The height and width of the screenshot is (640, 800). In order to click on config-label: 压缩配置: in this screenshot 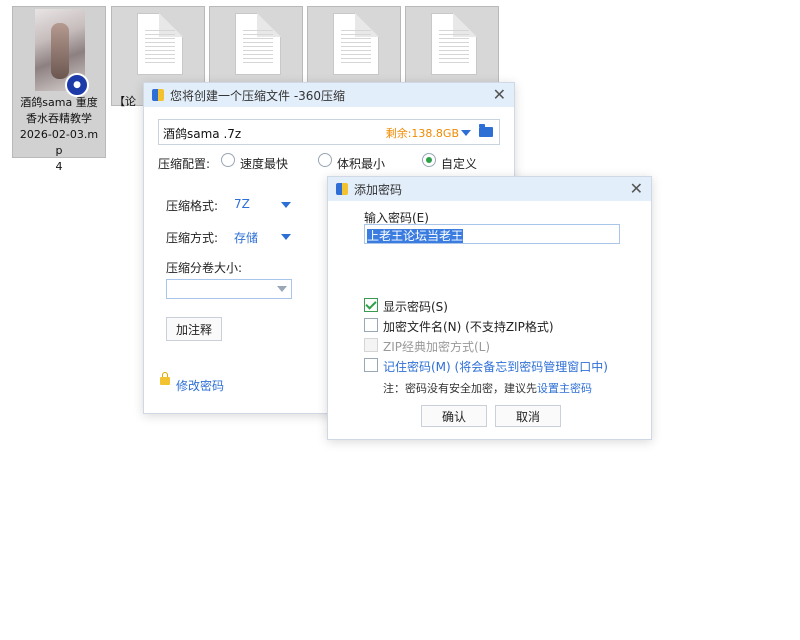, I will do `click(184, 164)`.